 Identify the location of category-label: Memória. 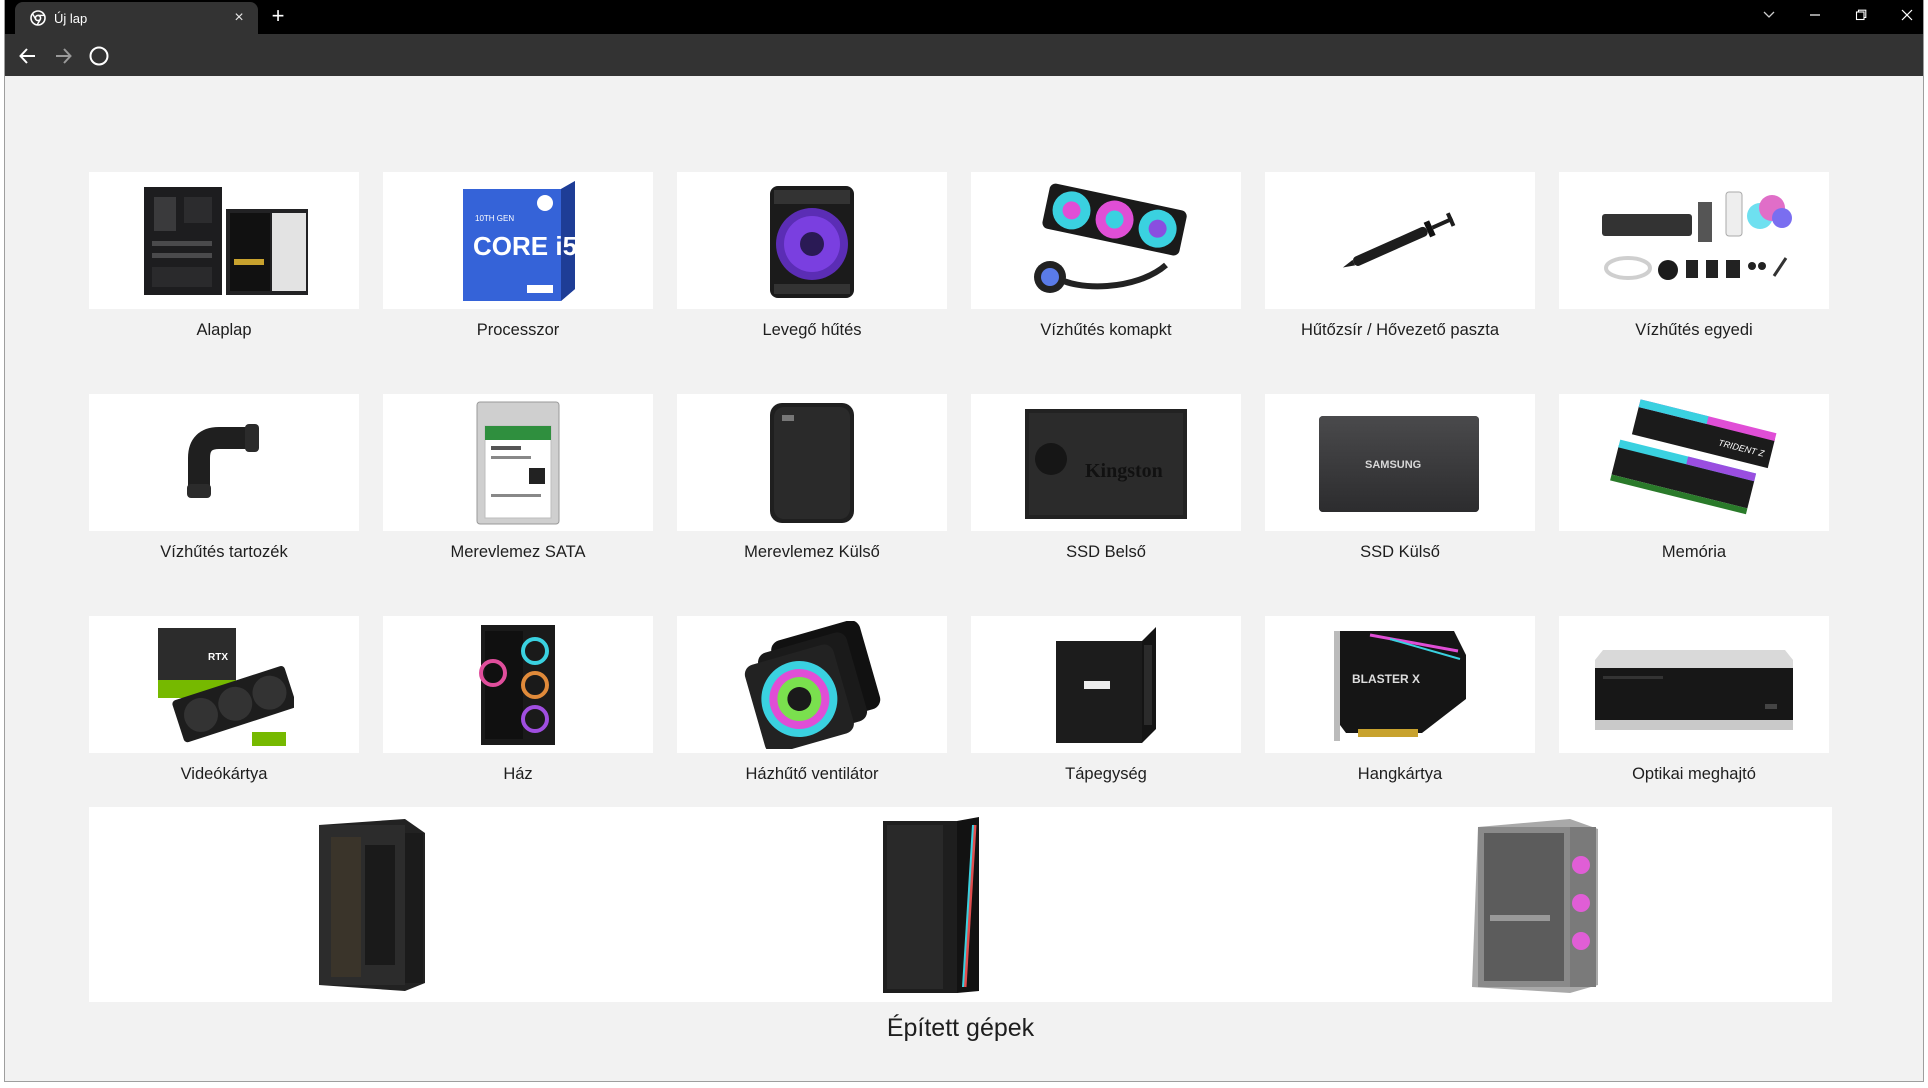
(1694, 552).